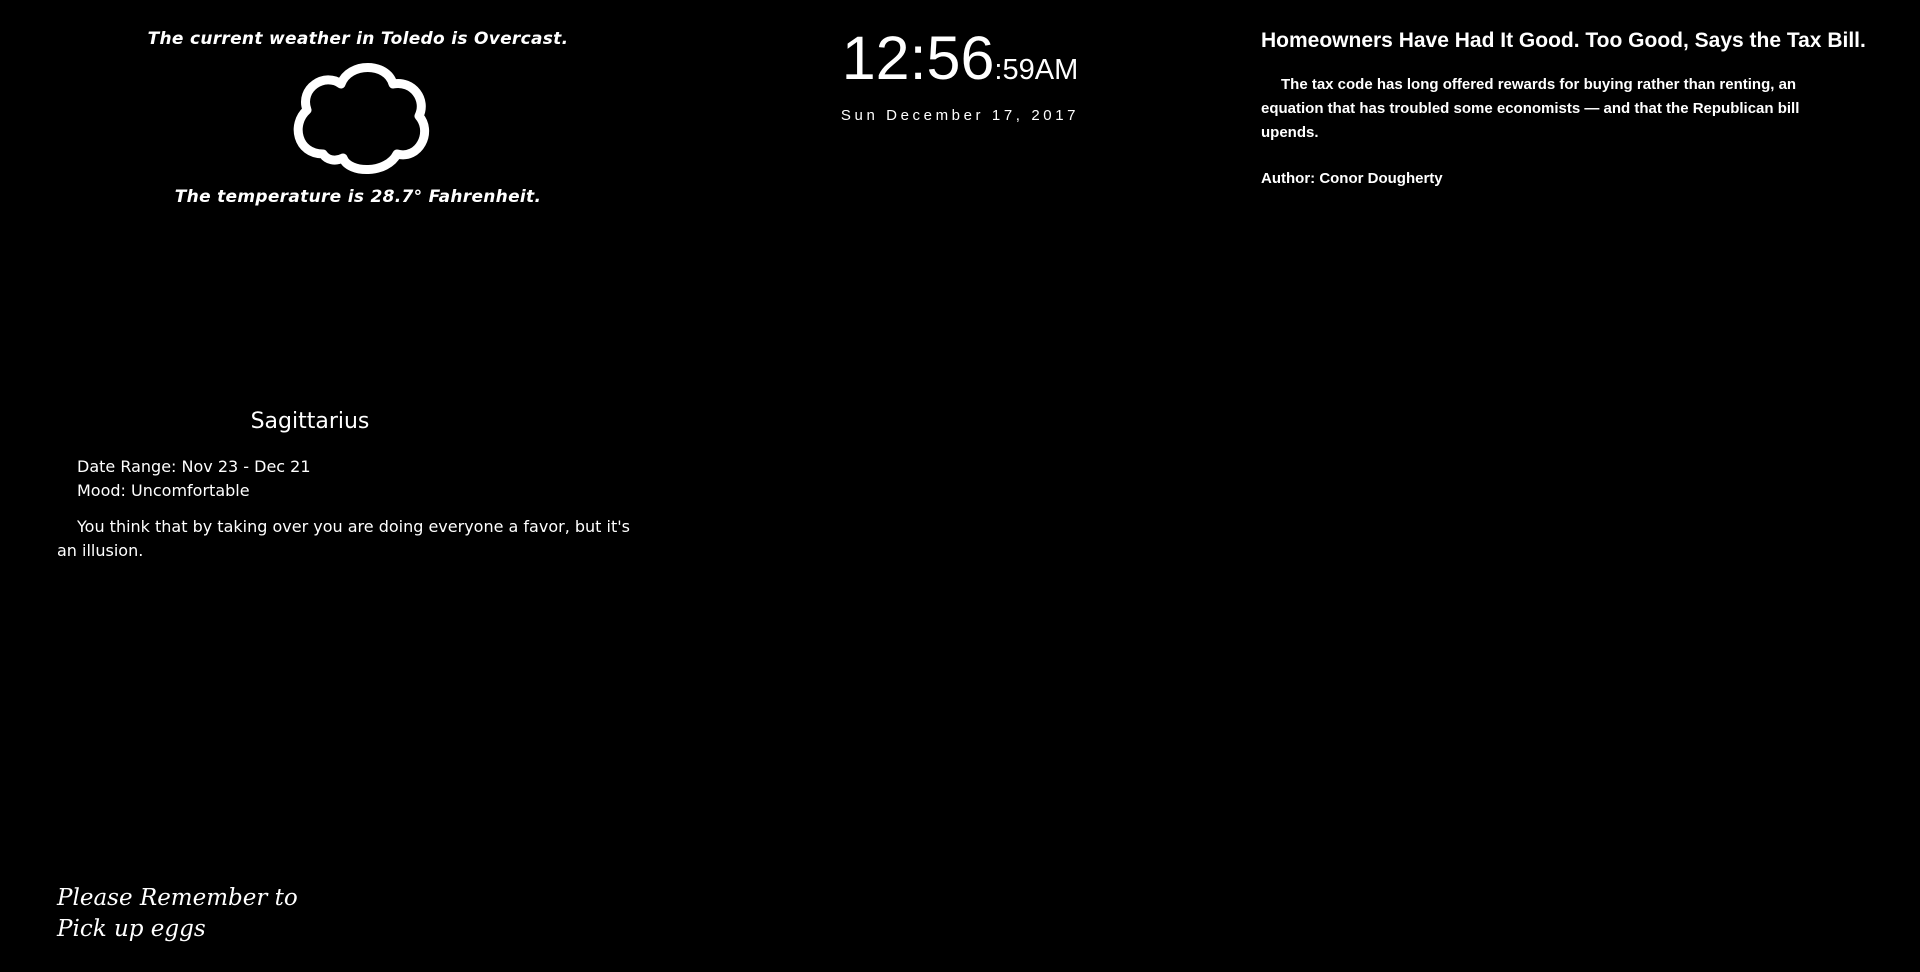 This screenshot has width=1920, height=972. Describe the element at coordinates (310, 421) in the screenshot. I see `zodiac-sign-name: Sagittarius` at that location.